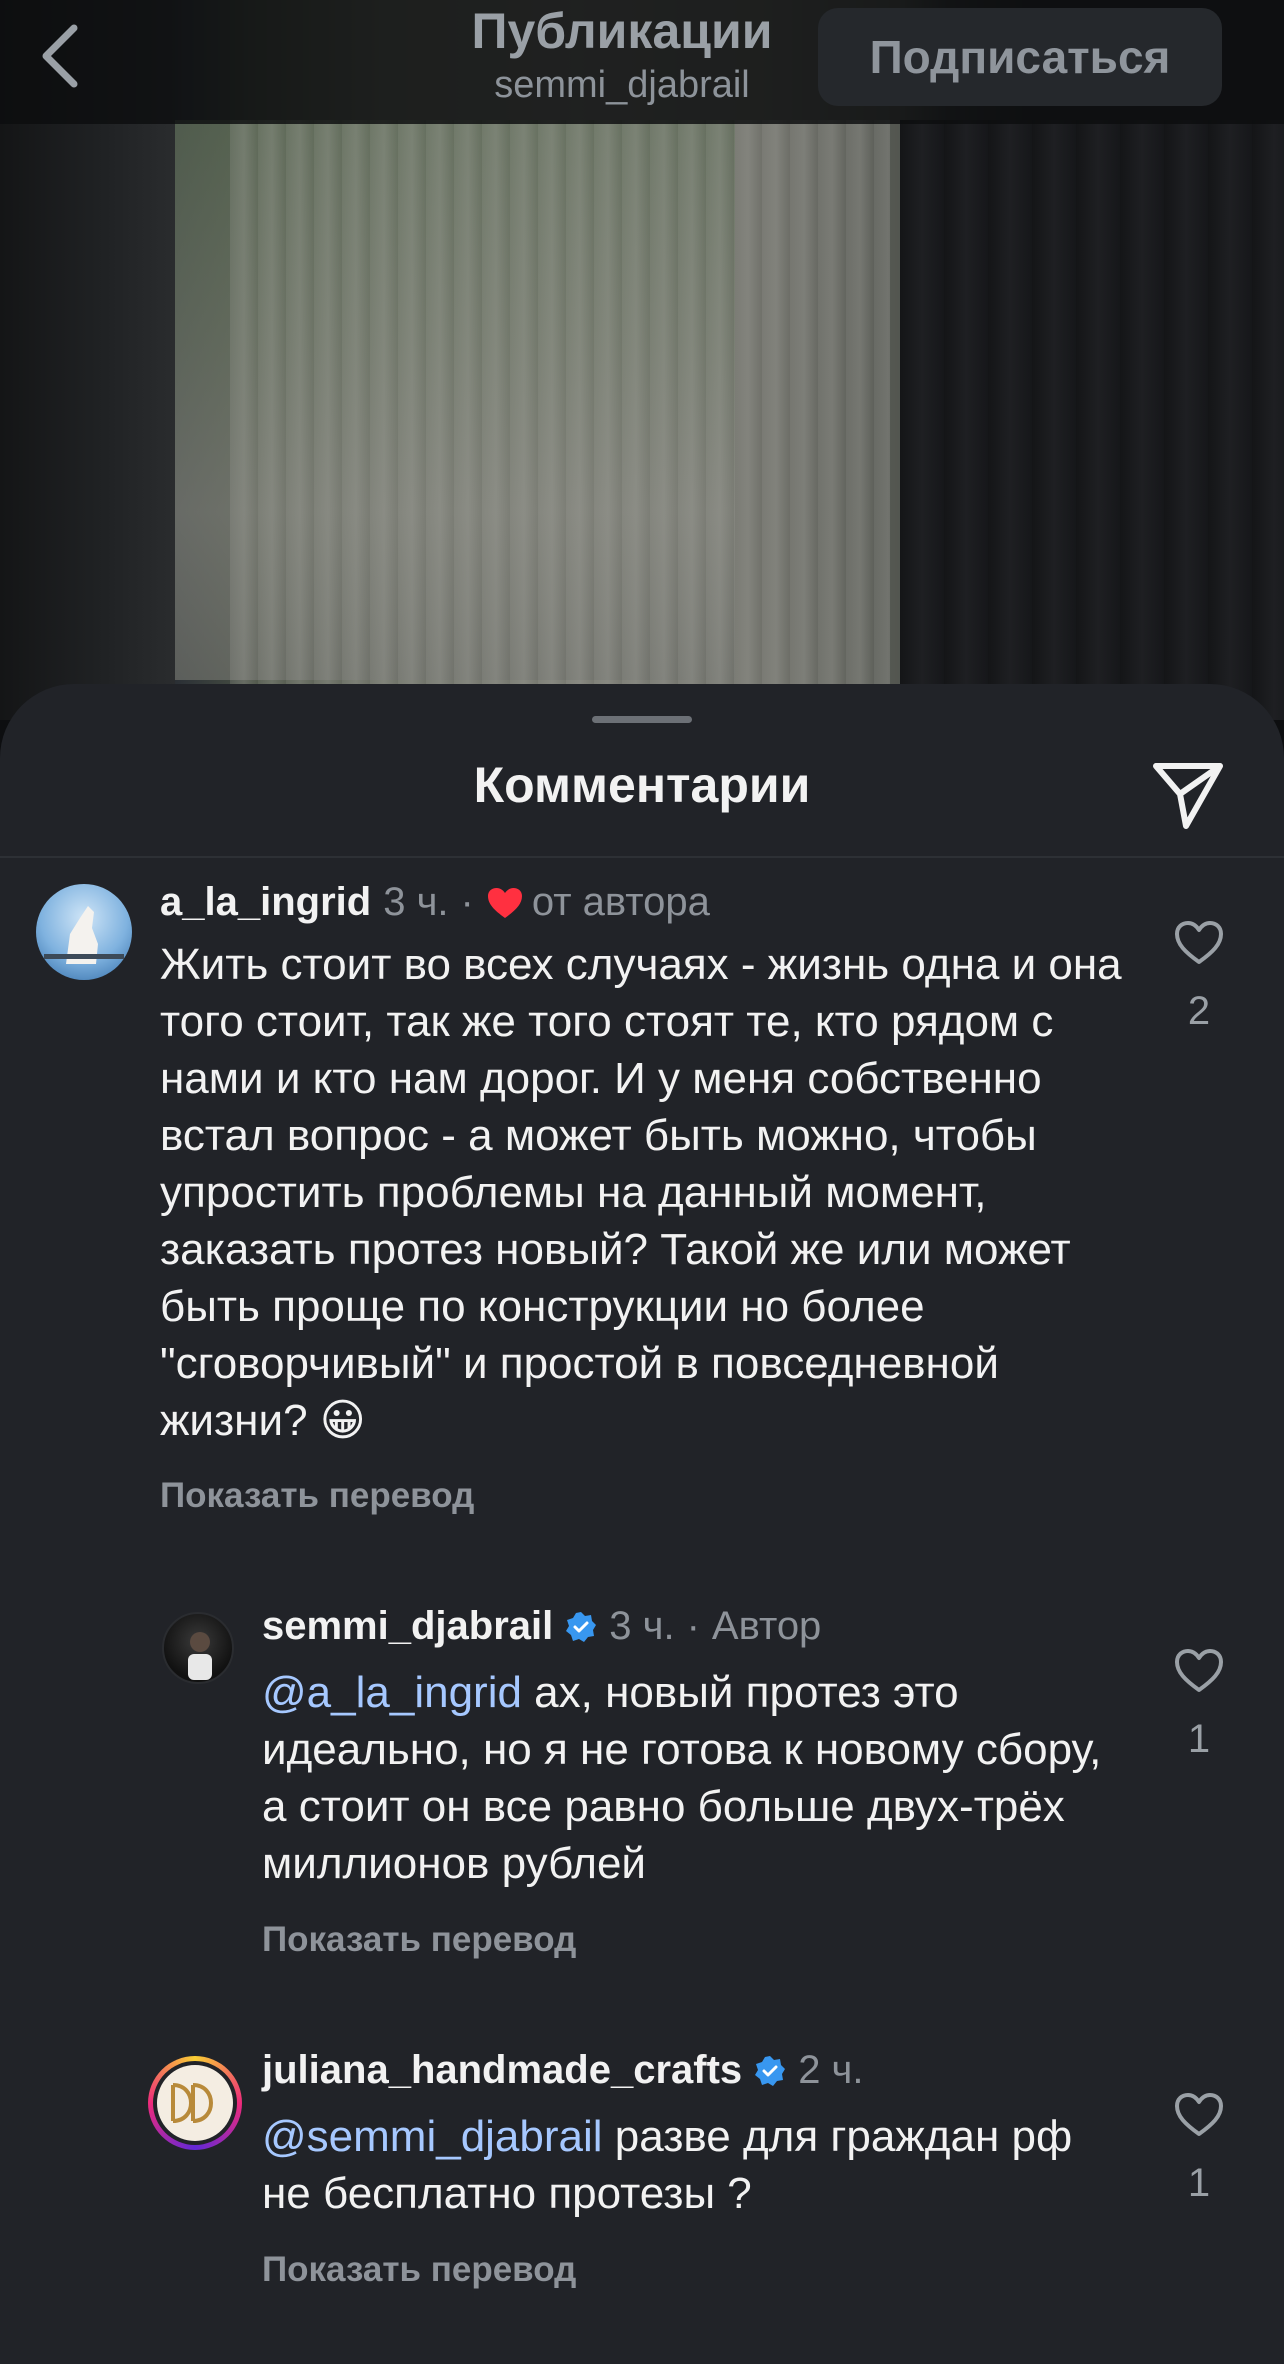 This screenshot has height=2364, width=1284. Describe the element at coordinates (770, 2071) in the screenshot. I see `verified-badge-icon` at that location.